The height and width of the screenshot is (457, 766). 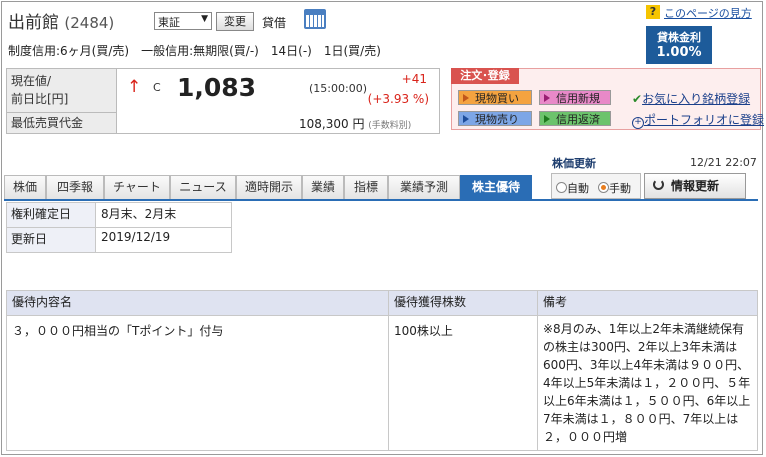 What do you see at coordinates (723, 162) in the screenshot?
I see `price-update-time: 12/21 22:07` at bounding box center [723, 162].